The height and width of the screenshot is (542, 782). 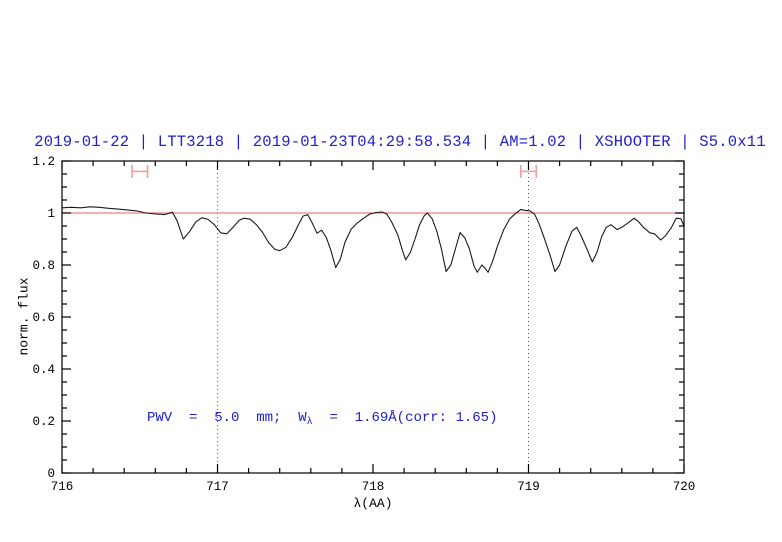 I want to click on x-tick-label: 716, so click(x=62, y=487).